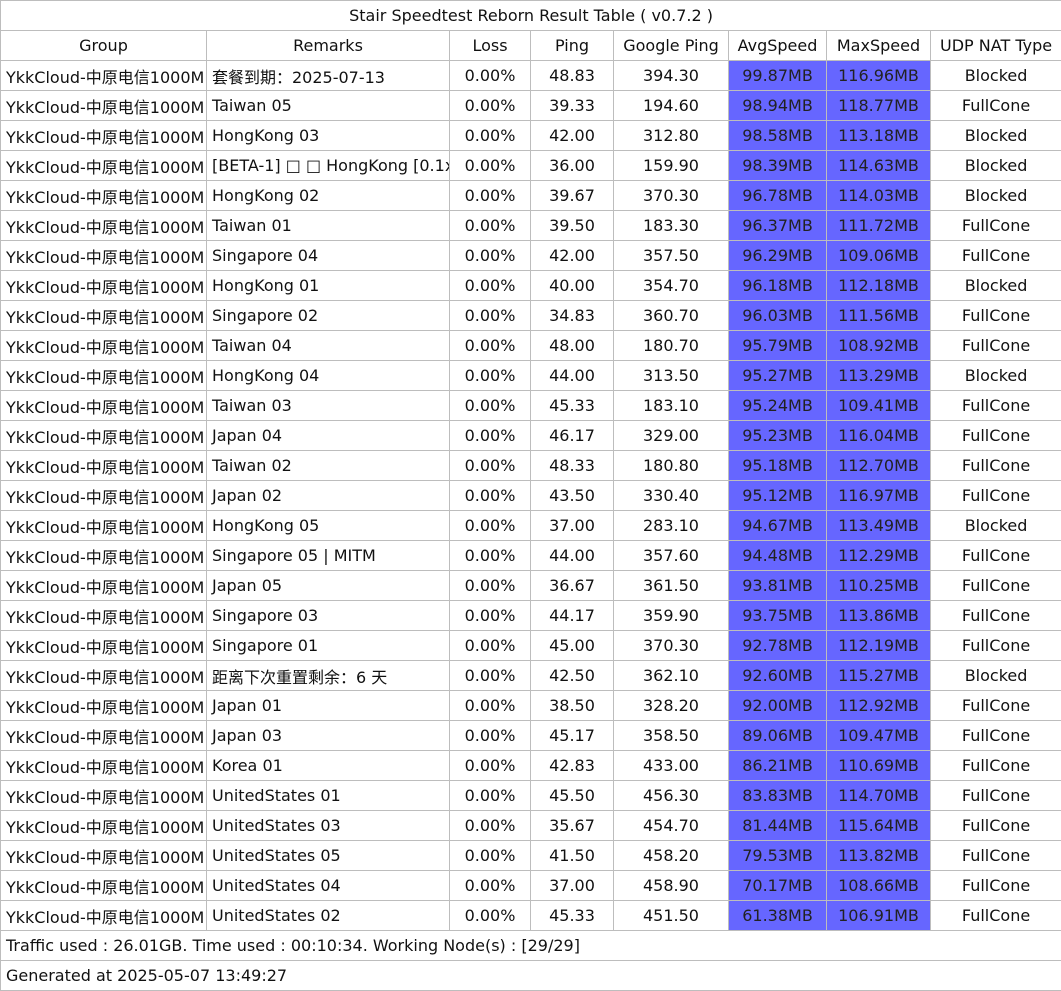 The image size is (1061, 991). Describe the element at coordinates (671, 856) in the screenshot. I see `cell-google-ping: 458.20` at that location.